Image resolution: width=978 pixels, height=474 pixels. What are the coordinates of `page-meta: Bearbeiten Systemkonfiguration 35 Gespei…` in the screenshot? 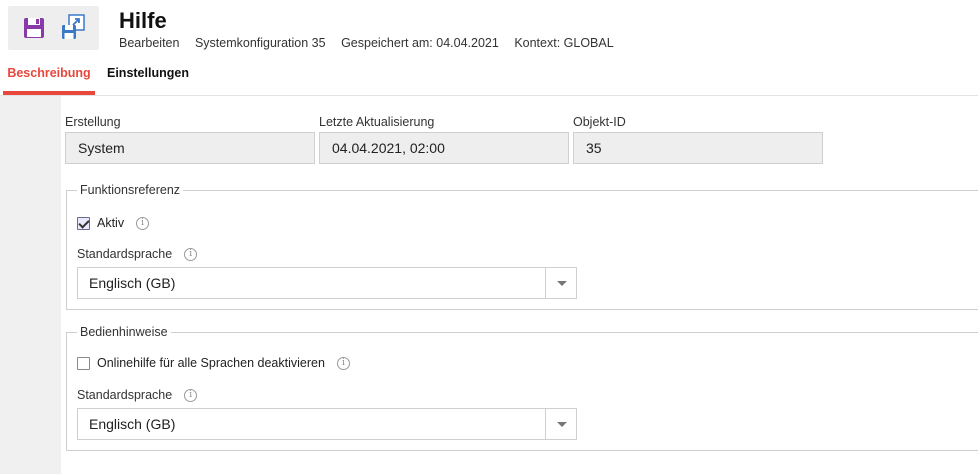 It's located at (372, 43).